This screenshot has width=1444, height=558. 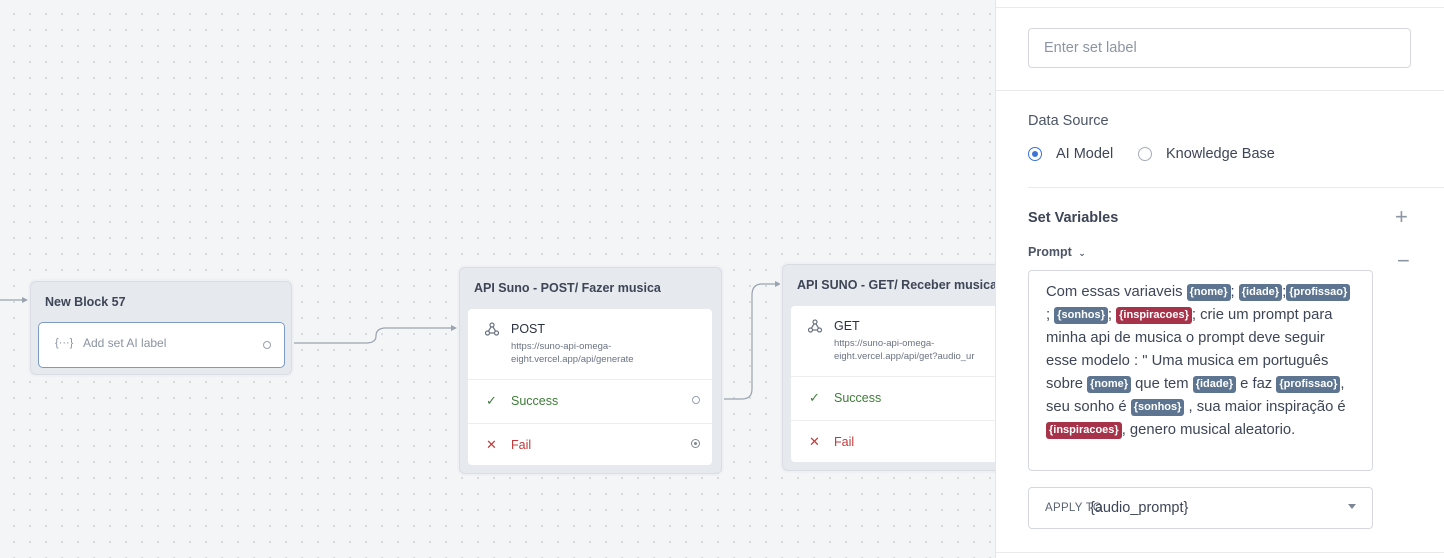 I want to click on api-method: GET, so click(x=847, y=326).